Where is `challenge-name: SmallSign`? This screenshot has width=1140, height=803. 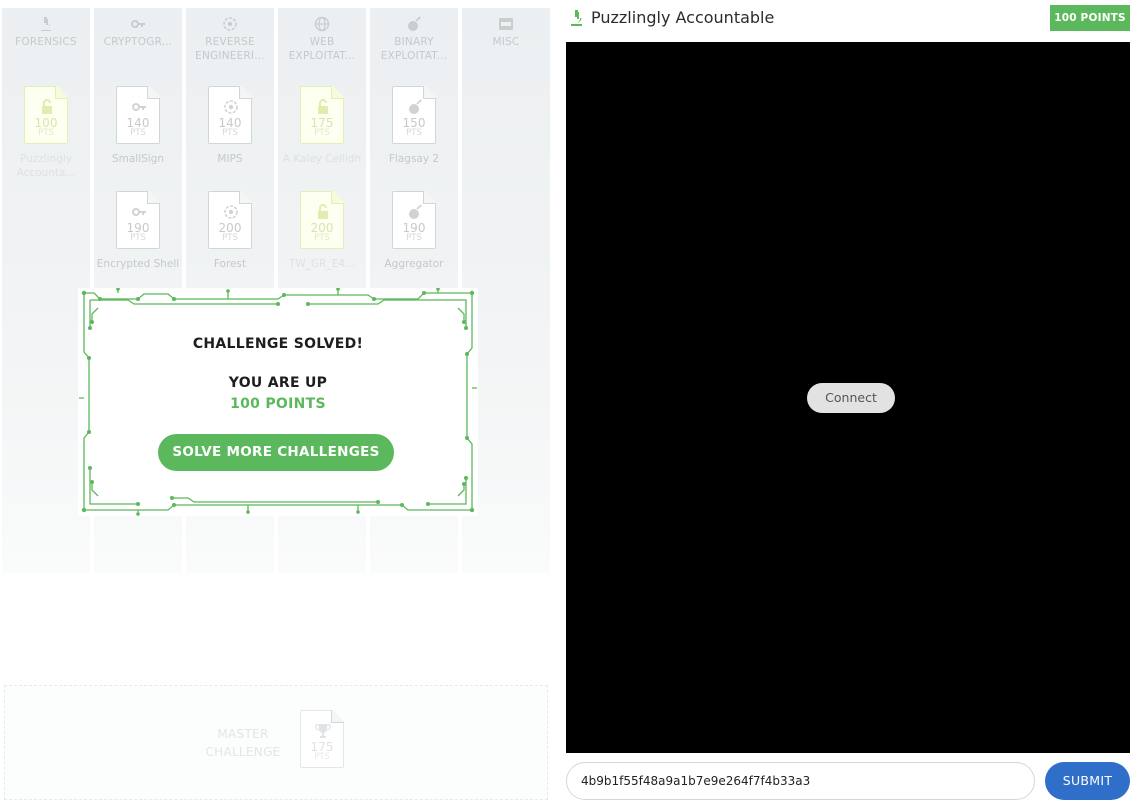 challenge-name: SmallSign is located at coordinates (138, 159).